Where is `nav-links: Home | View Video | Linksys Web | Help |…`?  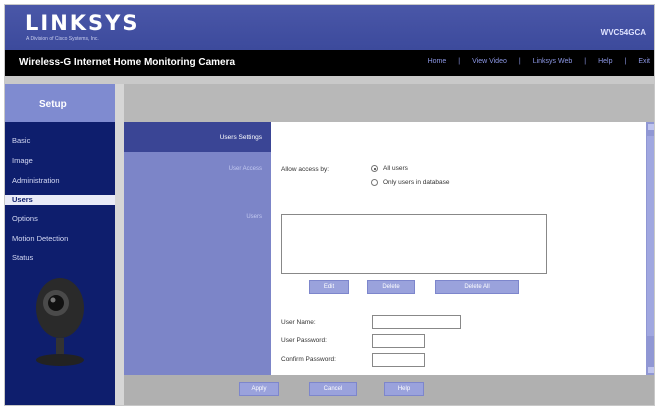 nav-links: Home | View Video | Linksys Web | Help |… is located at coordinates (539, 61).